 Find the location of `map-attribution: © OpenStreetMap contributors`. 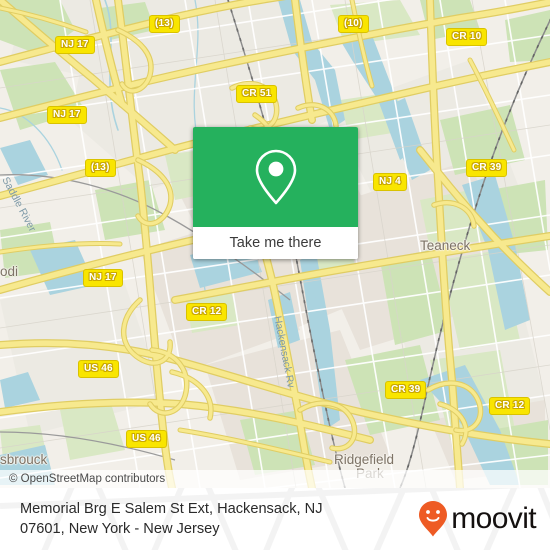

map-attribution: © OpenStreetMap contributors is located at coordinates (275, 479).